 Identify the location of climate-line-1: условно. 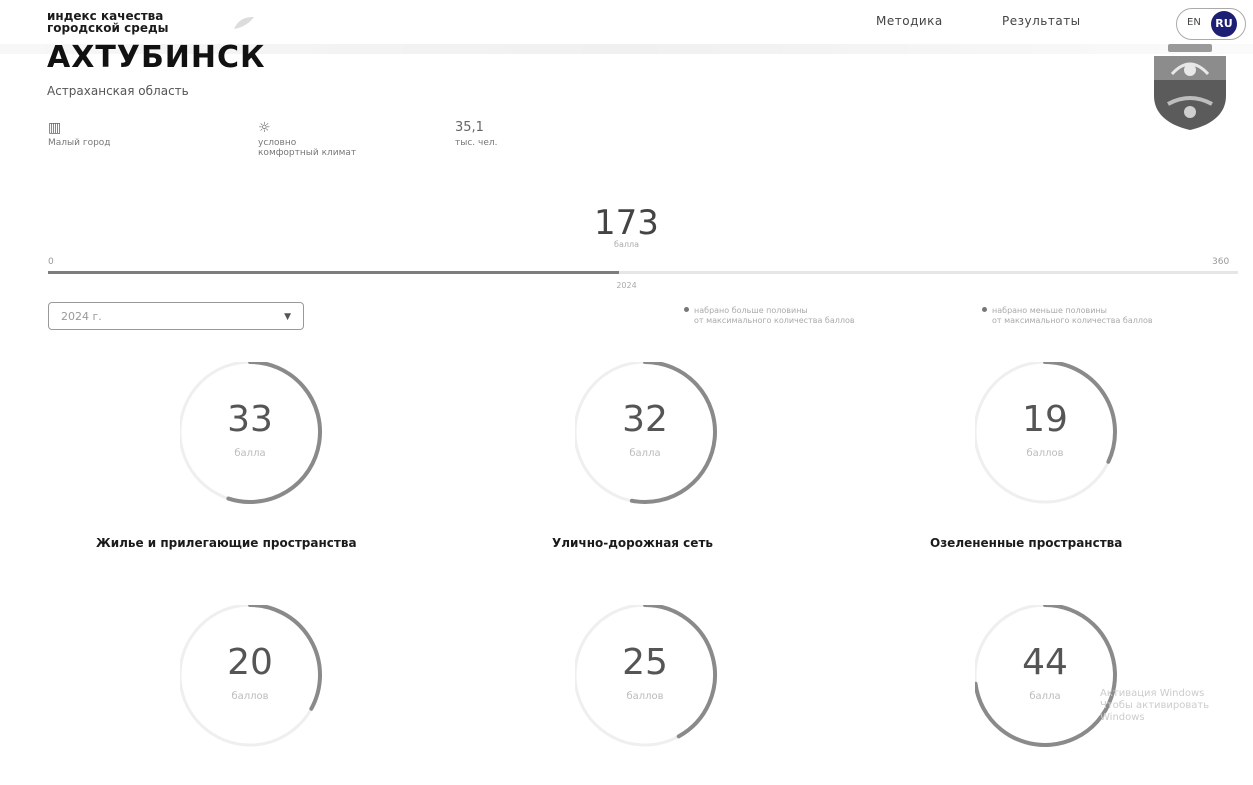
(277, 143).